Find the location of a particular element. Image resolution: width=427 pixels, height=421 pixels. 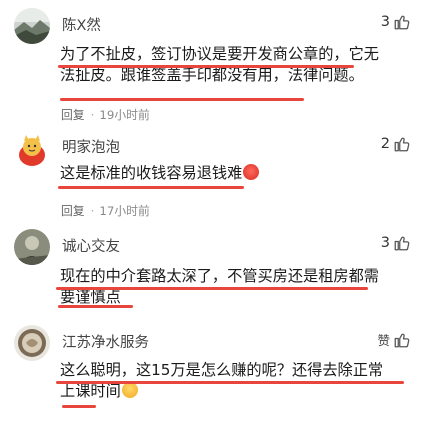

comment-line: 上课时间 is located at coordinates (232, 391).